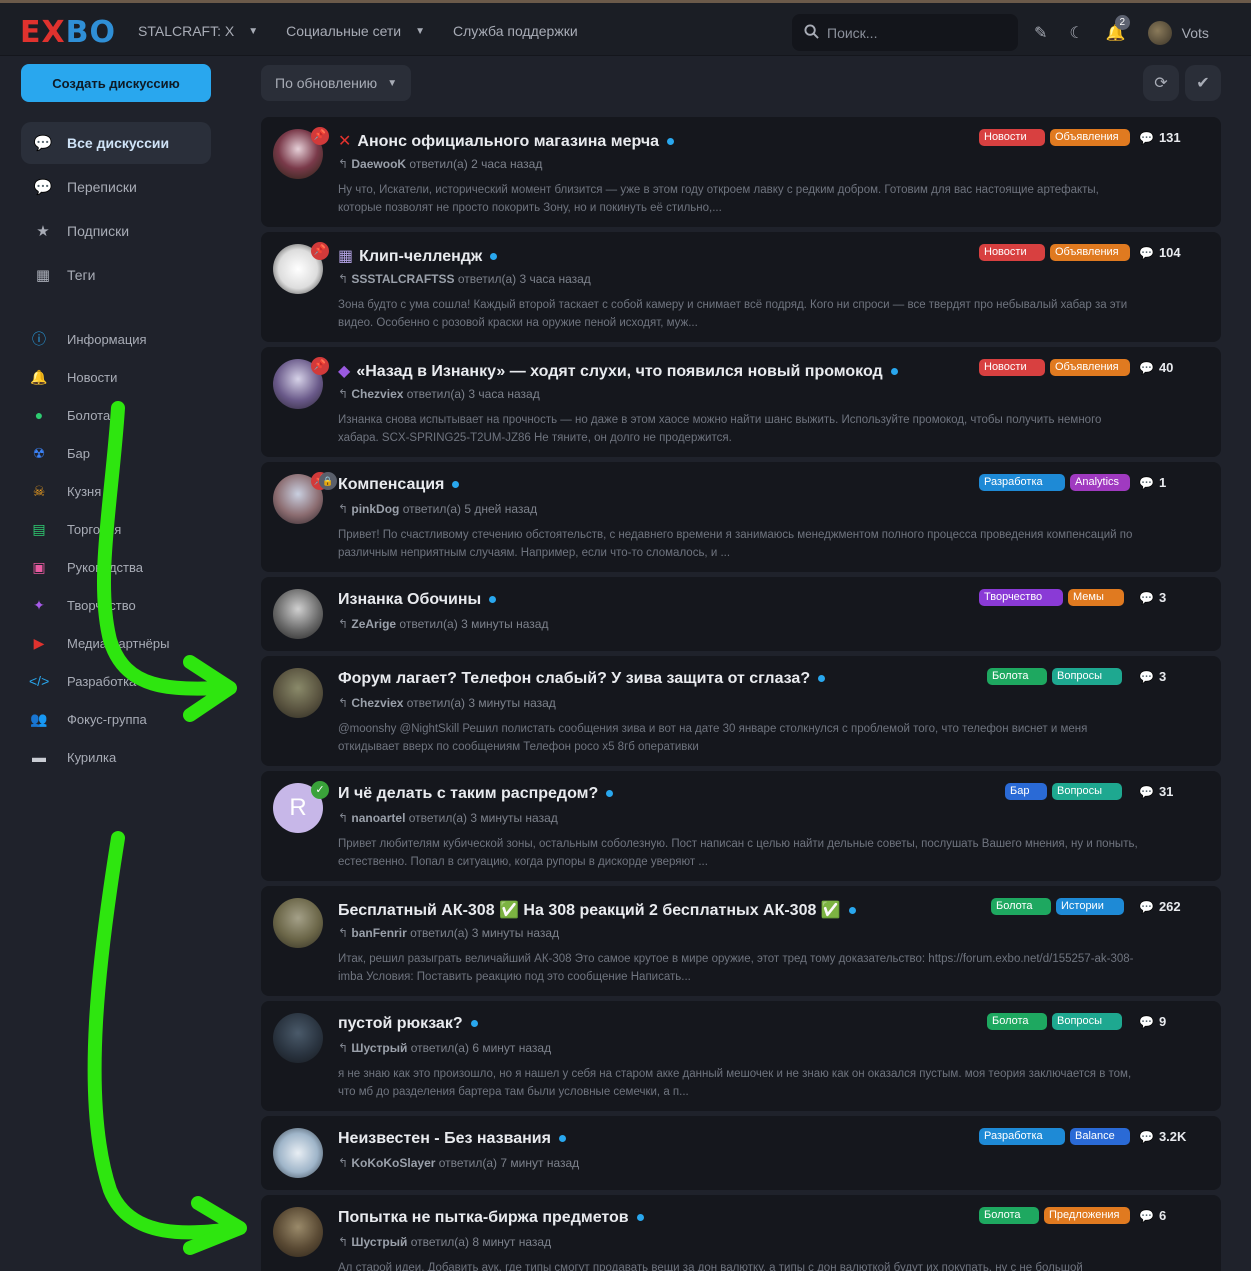 The width and height of the screenshot is (1251, 1271). What do you see at coordinates (373, 624) in the screenshot?
I see `author-name: ZeArige` at bounding box center [373, 624].